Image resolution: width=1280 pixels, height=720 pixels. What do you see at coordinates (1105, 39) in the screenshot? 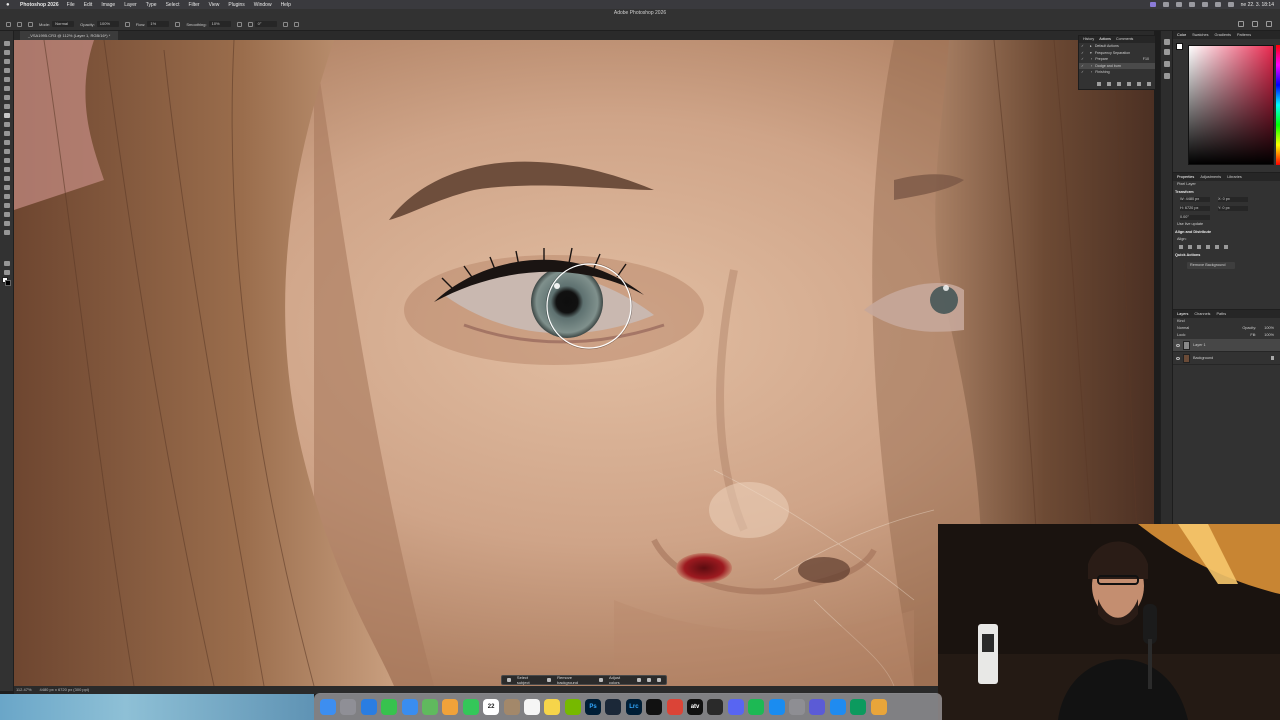
I see `tab-actions: Actions` at bounding box center [1105, 39].